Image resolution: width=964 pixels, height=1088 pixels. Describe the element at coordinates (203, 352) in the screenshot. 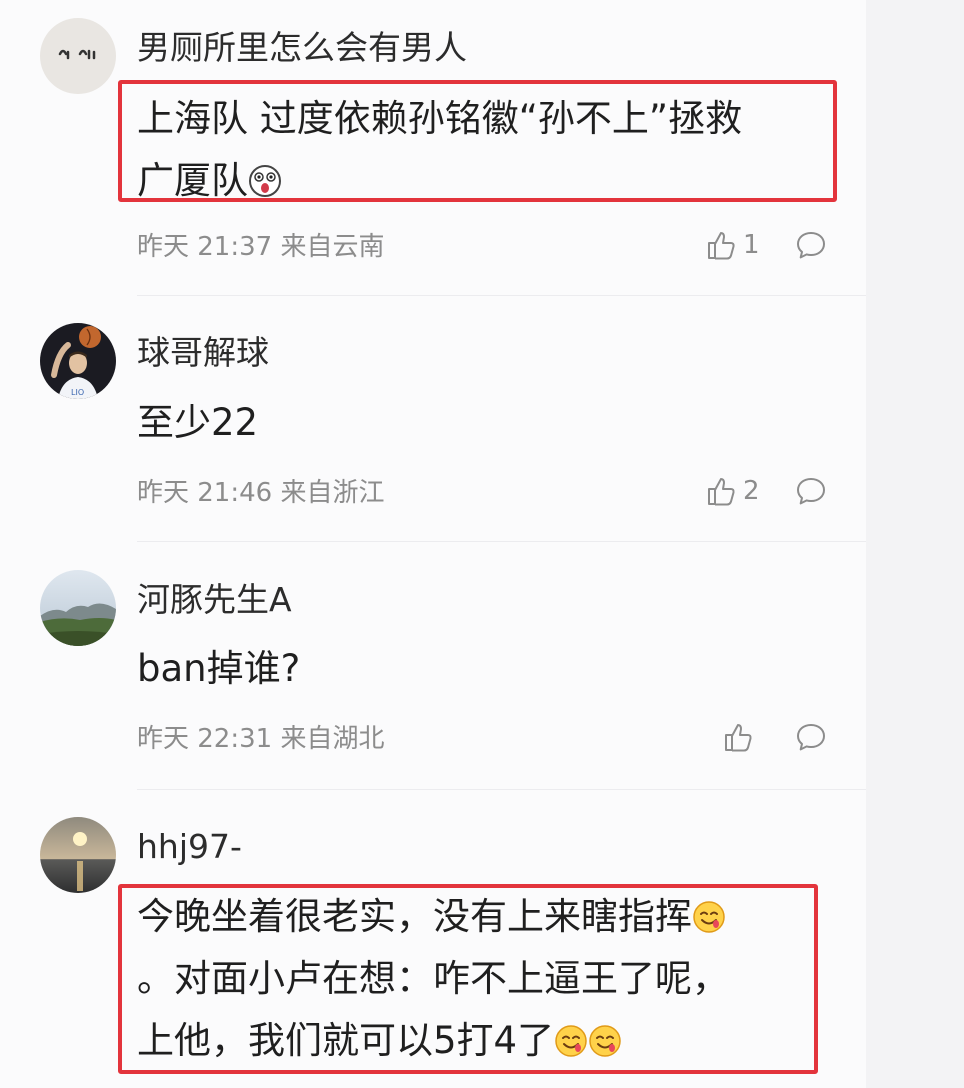

I see `username: 球哥解球` at that location.